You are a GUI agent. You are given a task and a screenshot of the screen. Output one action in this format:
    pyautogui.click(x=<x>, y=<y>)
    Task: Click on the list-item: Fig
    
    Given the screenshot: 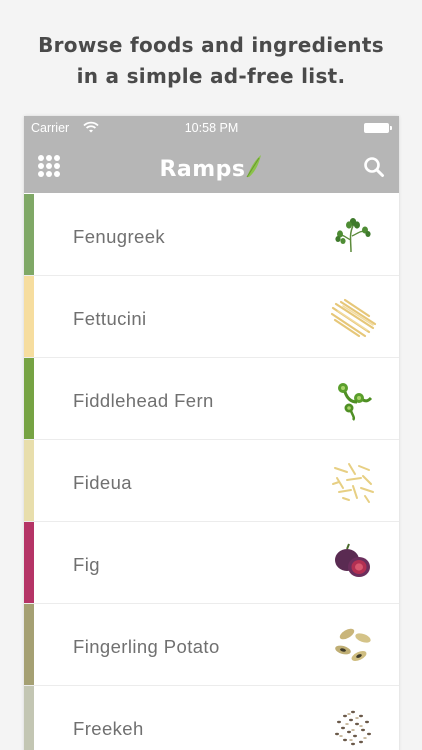 What is the action you would take?
    pyautogui.click(x=211, y=563)
    